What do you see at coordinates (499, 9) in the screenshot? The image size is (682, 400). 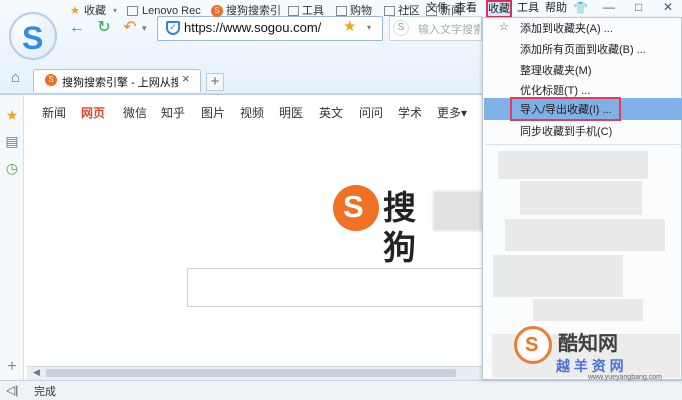 I see `menu-favorites: 收藏` at bounding box center [499, 9].